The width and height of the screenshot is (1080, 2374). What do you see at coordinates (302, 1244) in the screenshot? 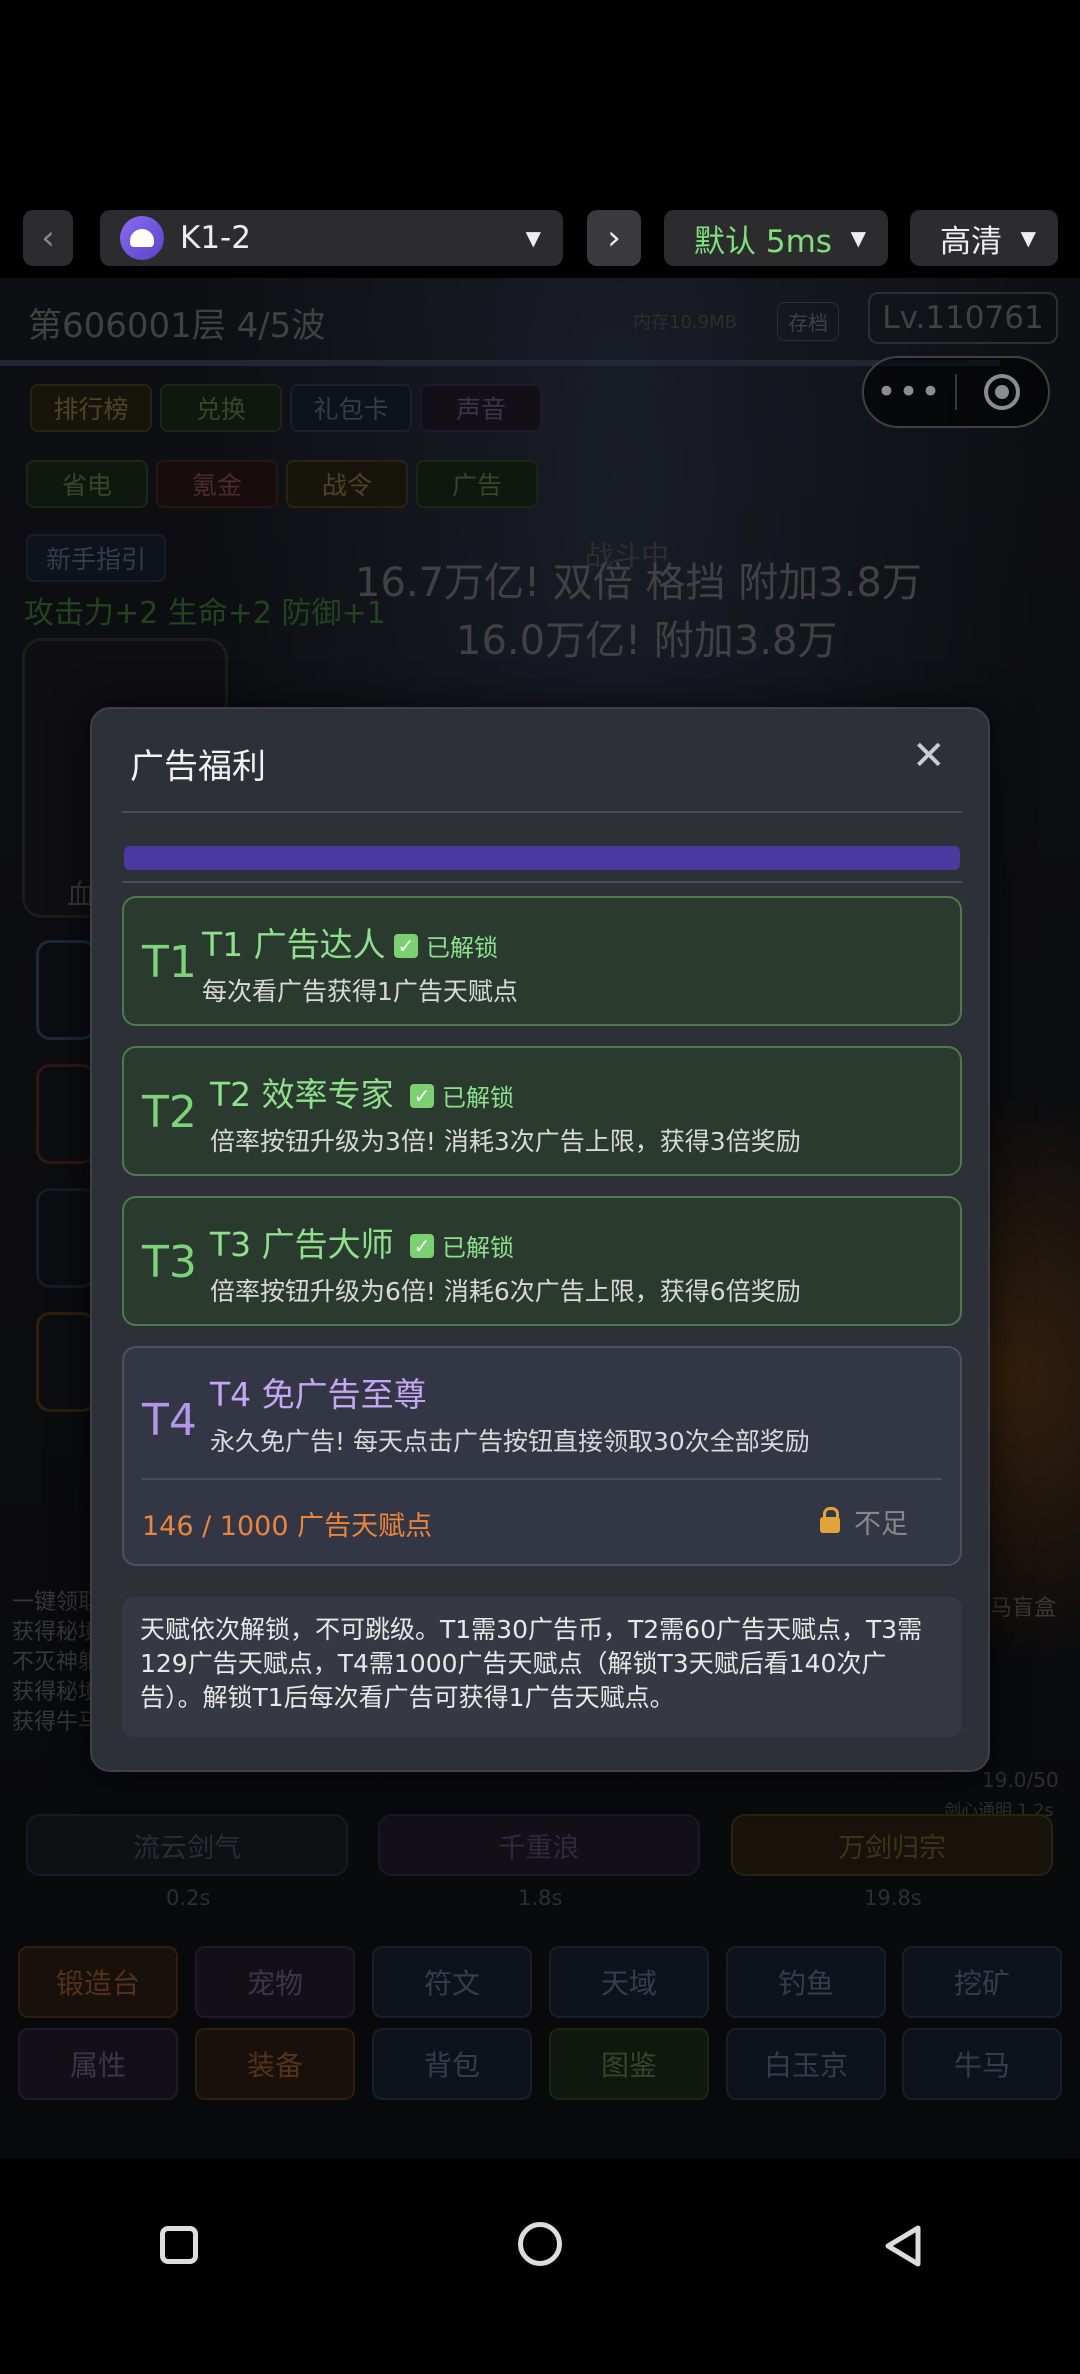
I see `tier-name: T3 广告大师` at bounding box center [302, 1244].